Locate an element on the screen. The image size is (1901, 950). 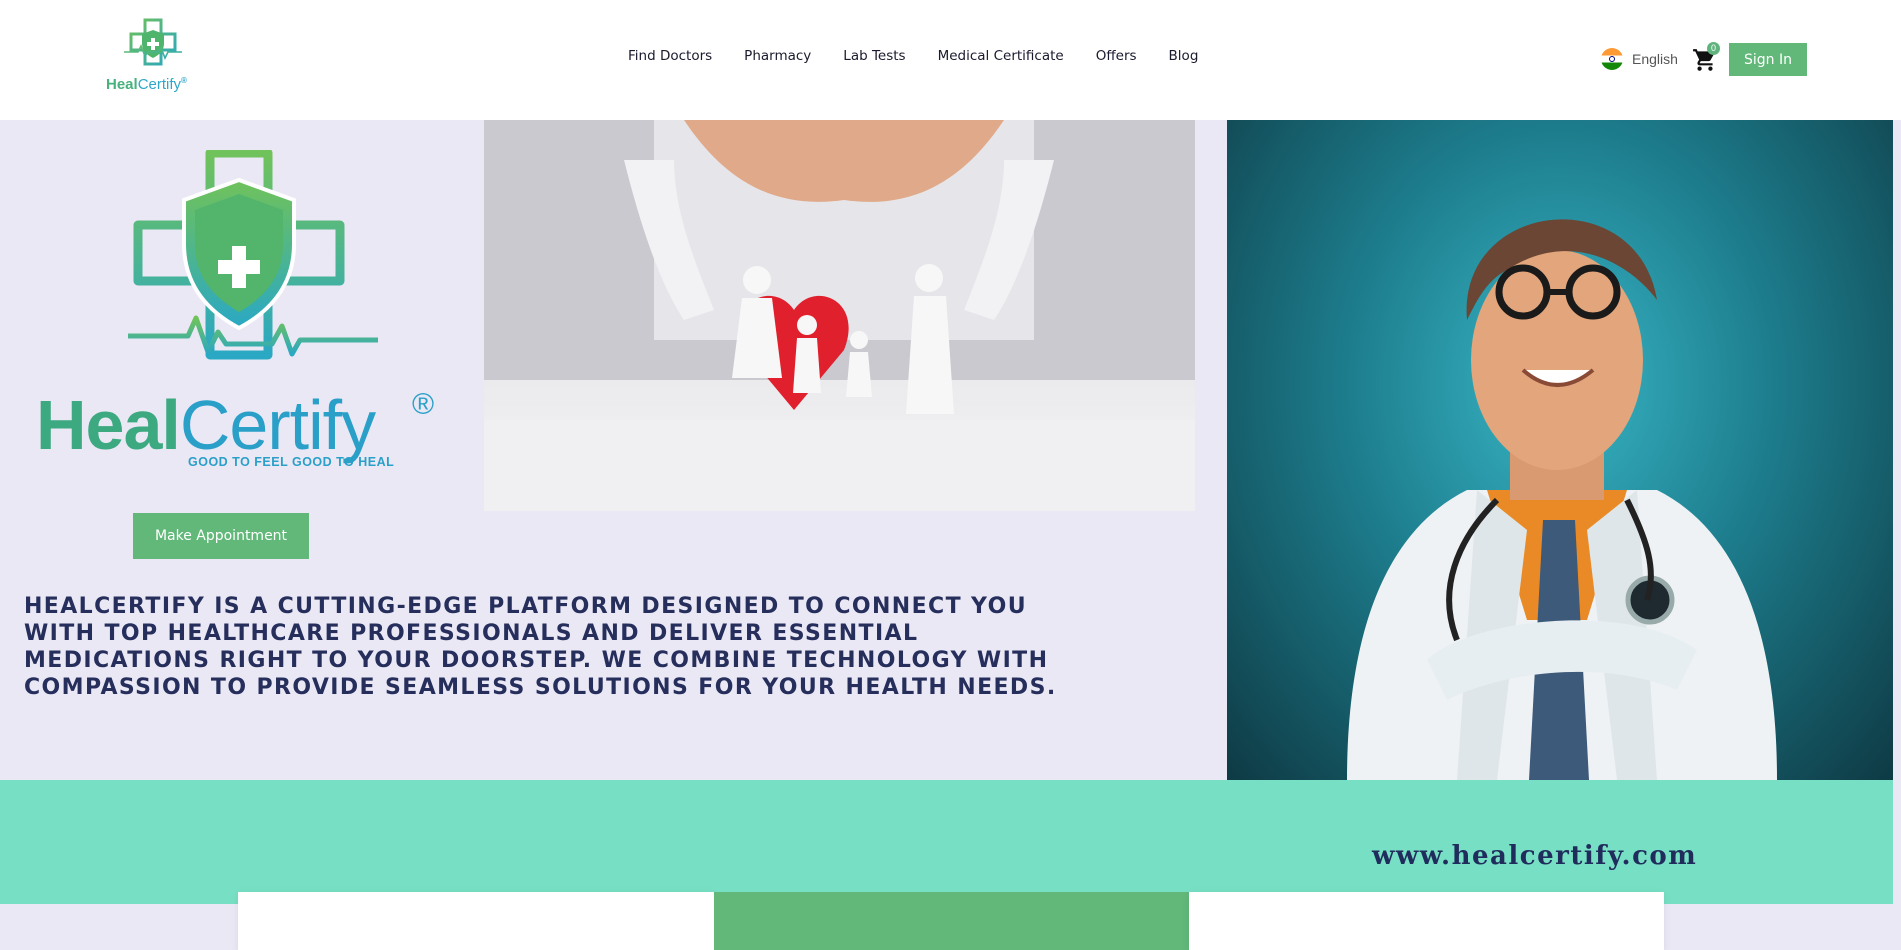
nav-pharmacy: Pharmacy is located at coordinates (777, 56).